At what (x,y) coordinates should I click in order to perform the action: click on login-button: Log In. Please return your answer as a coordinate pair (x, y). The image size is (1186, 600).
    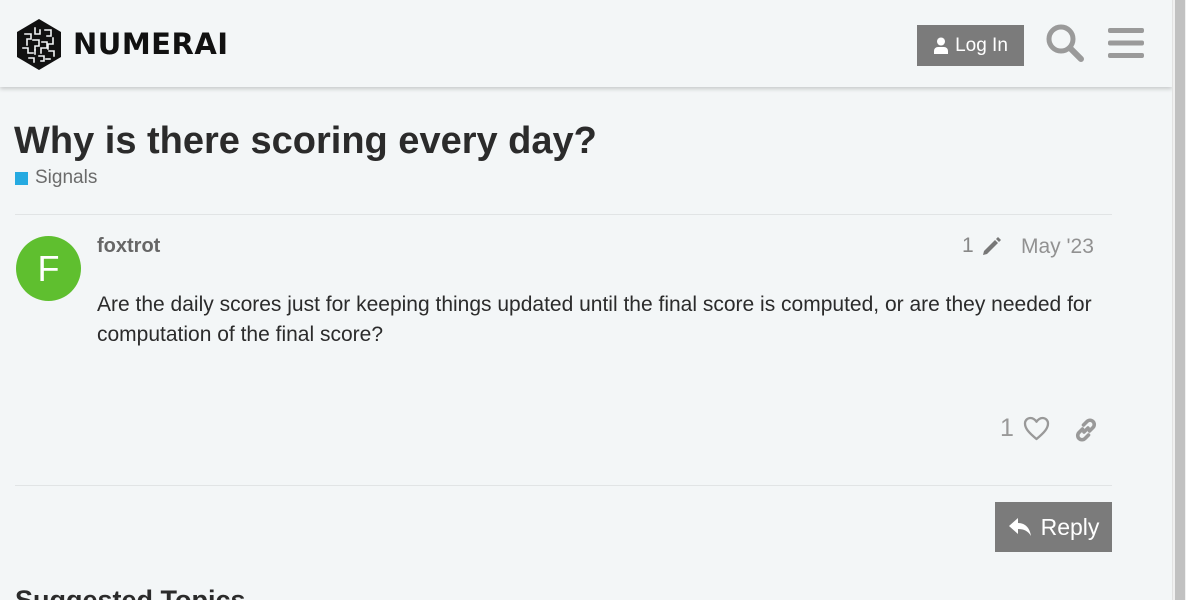
    Looking at the image, I should click on (970, 45).